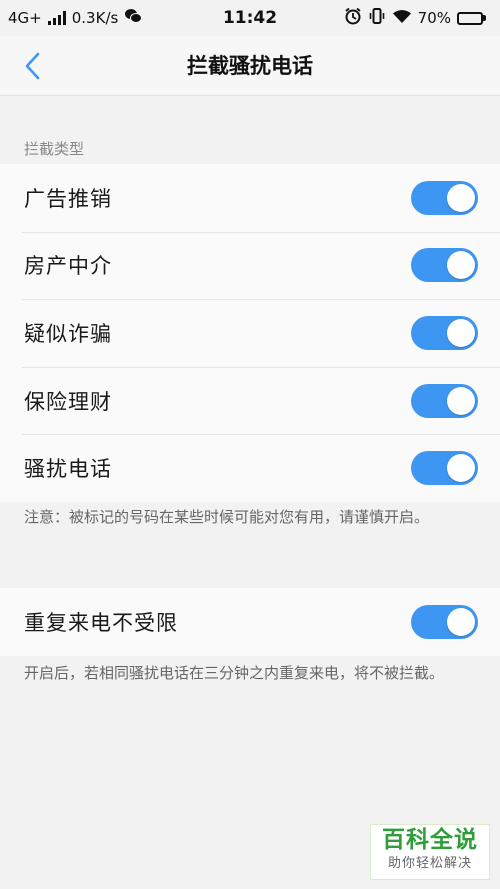 This screenshot has width=500, height=889. What do you see at coordinates (434, 18) in the screenshot?
I see `battery-percent: 70%` at bounding box center [434, 18].